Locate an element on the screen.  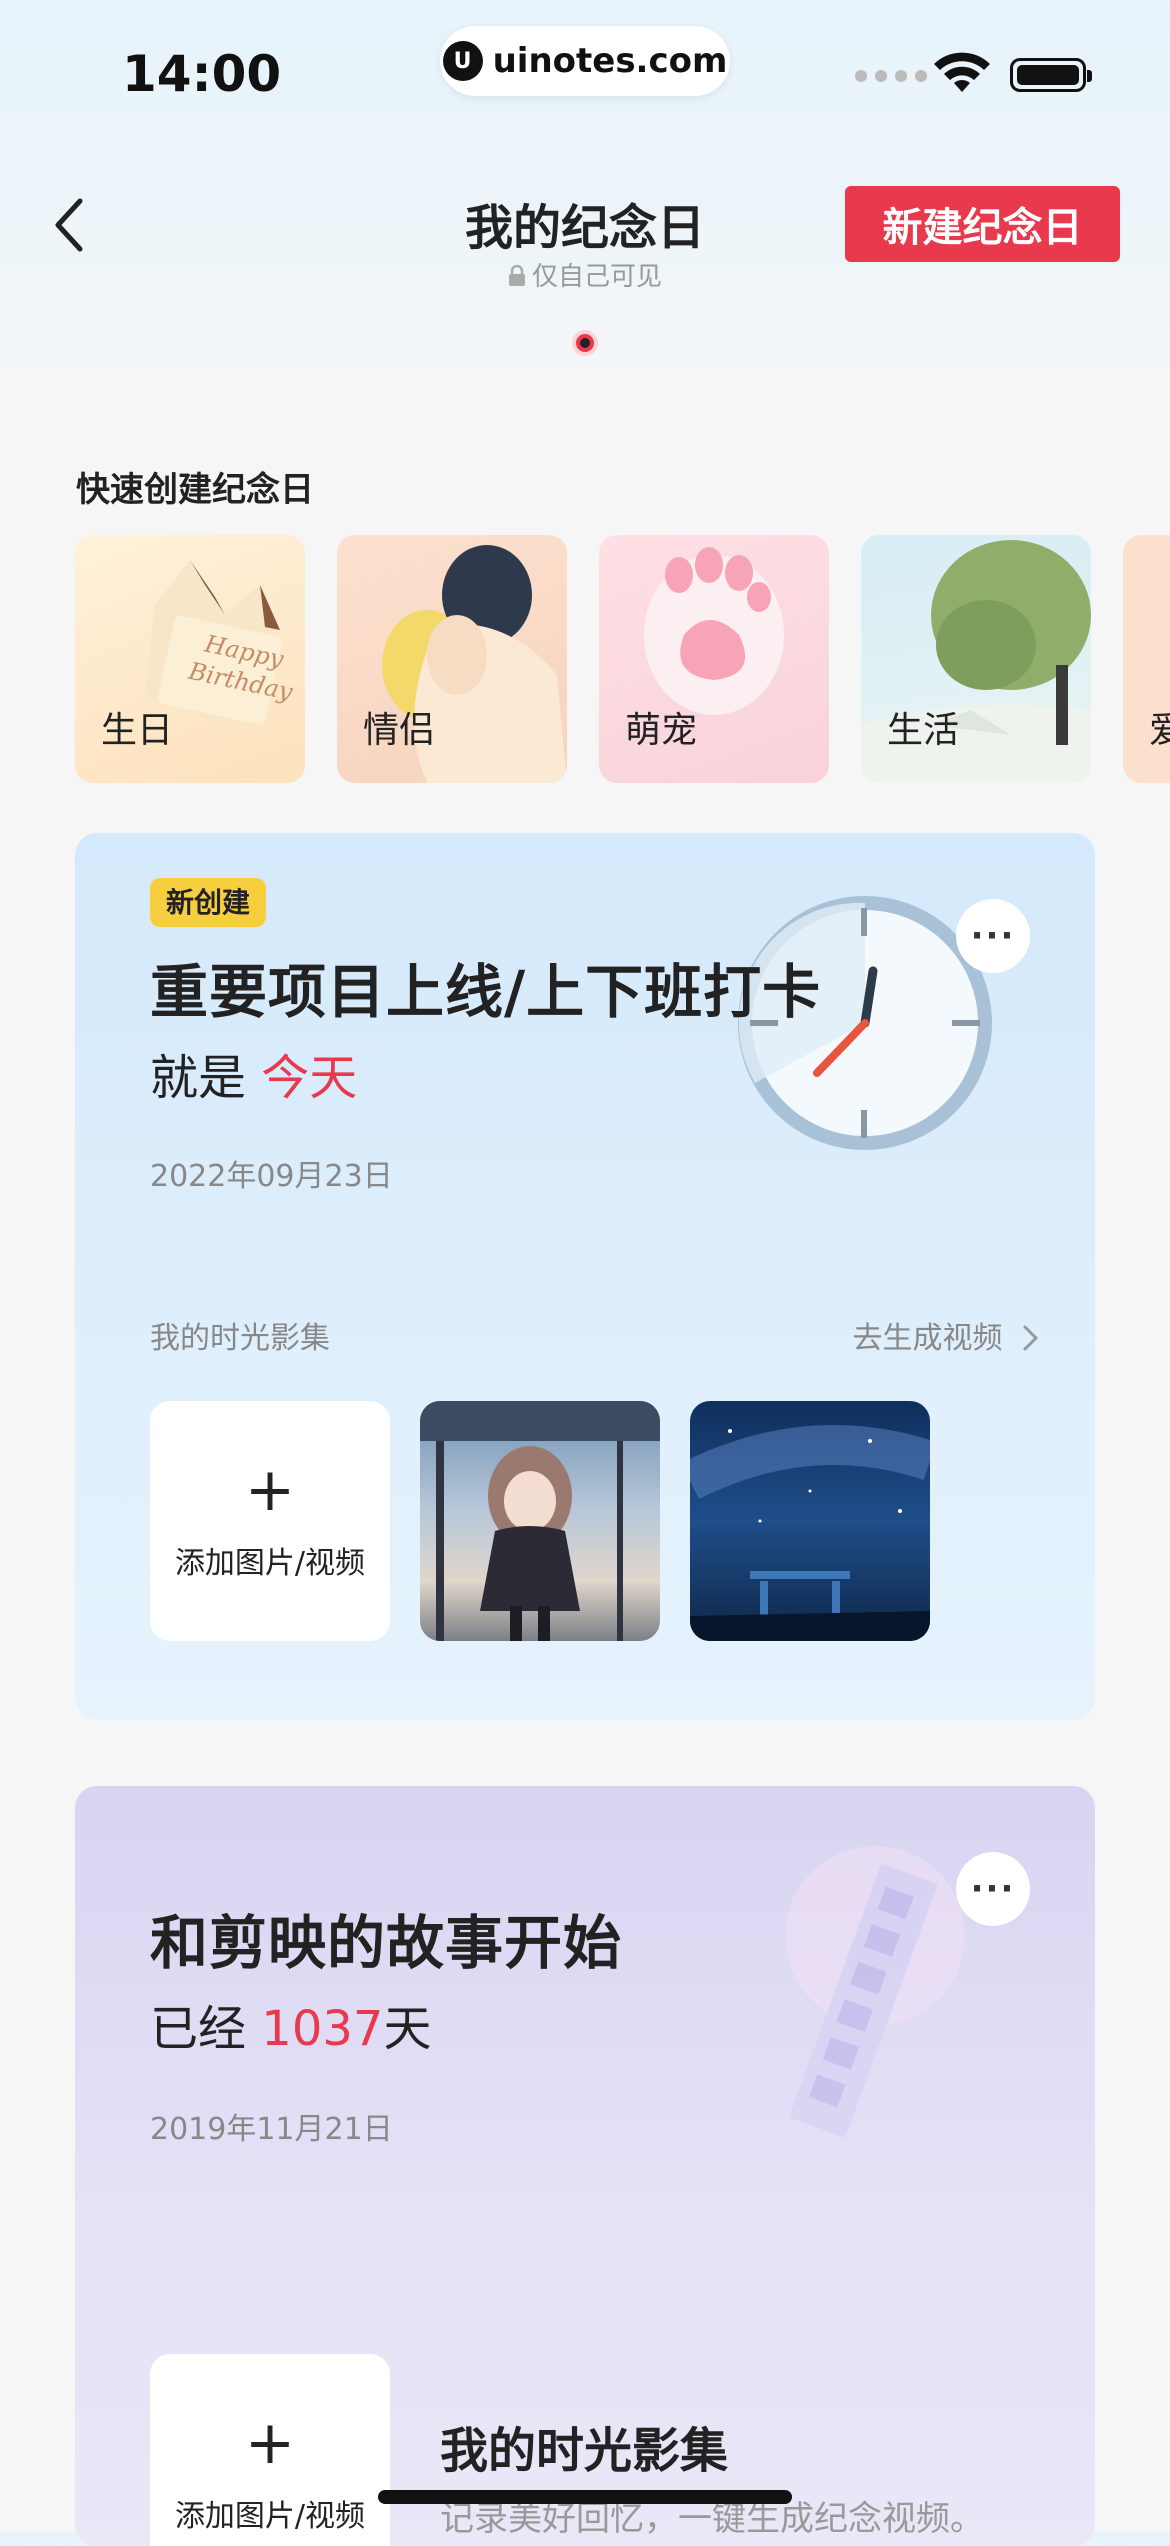
chevron-right-icon is located at coordinates (1031, 1338).